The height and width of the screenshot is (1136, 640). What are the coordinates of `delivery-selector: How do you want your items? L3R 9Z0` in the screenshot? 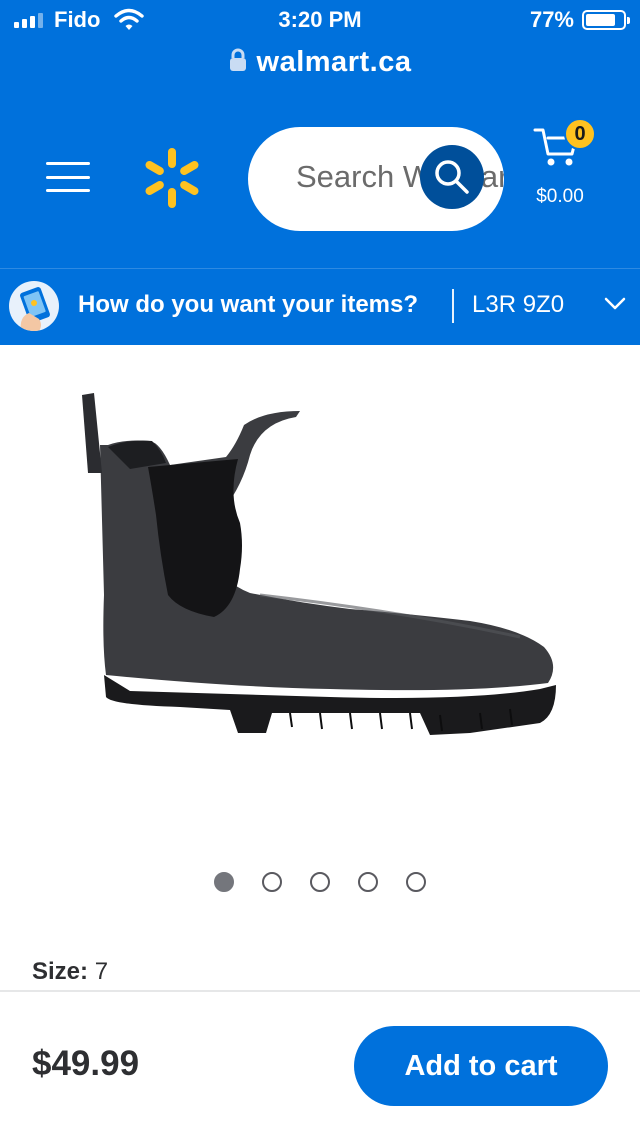 It's located at (320, 306).